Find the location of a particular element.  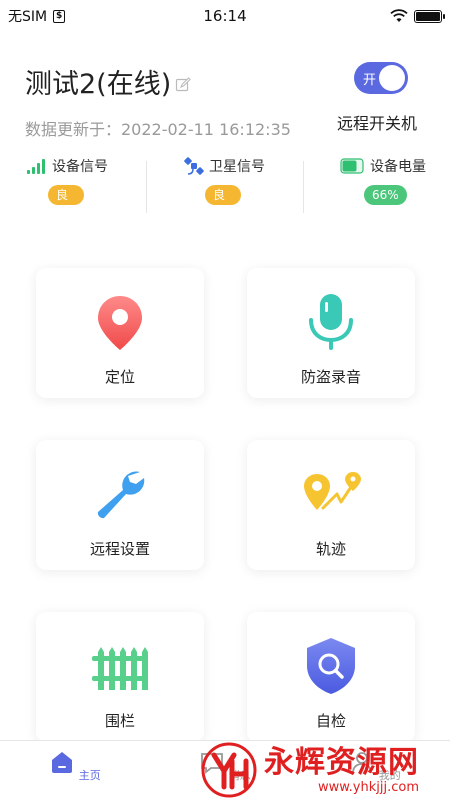

feature-card-recording: 防盗录音 is located at coordinates (331, 333).